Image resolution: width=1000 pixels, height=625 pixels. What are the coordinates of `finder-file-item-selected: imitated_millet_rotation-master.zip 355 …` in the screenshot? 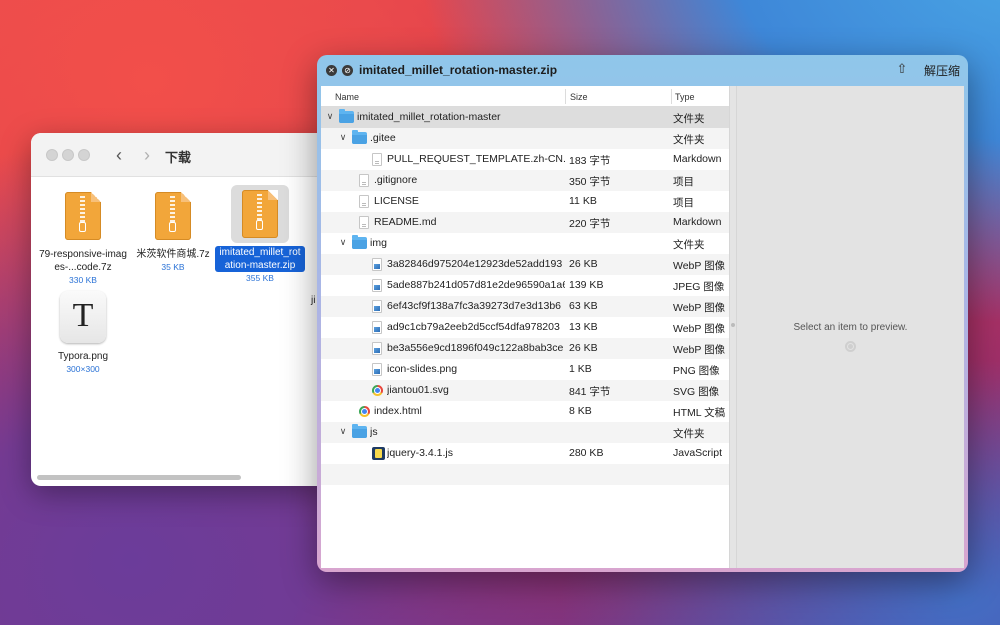 It's located at (260, 234).